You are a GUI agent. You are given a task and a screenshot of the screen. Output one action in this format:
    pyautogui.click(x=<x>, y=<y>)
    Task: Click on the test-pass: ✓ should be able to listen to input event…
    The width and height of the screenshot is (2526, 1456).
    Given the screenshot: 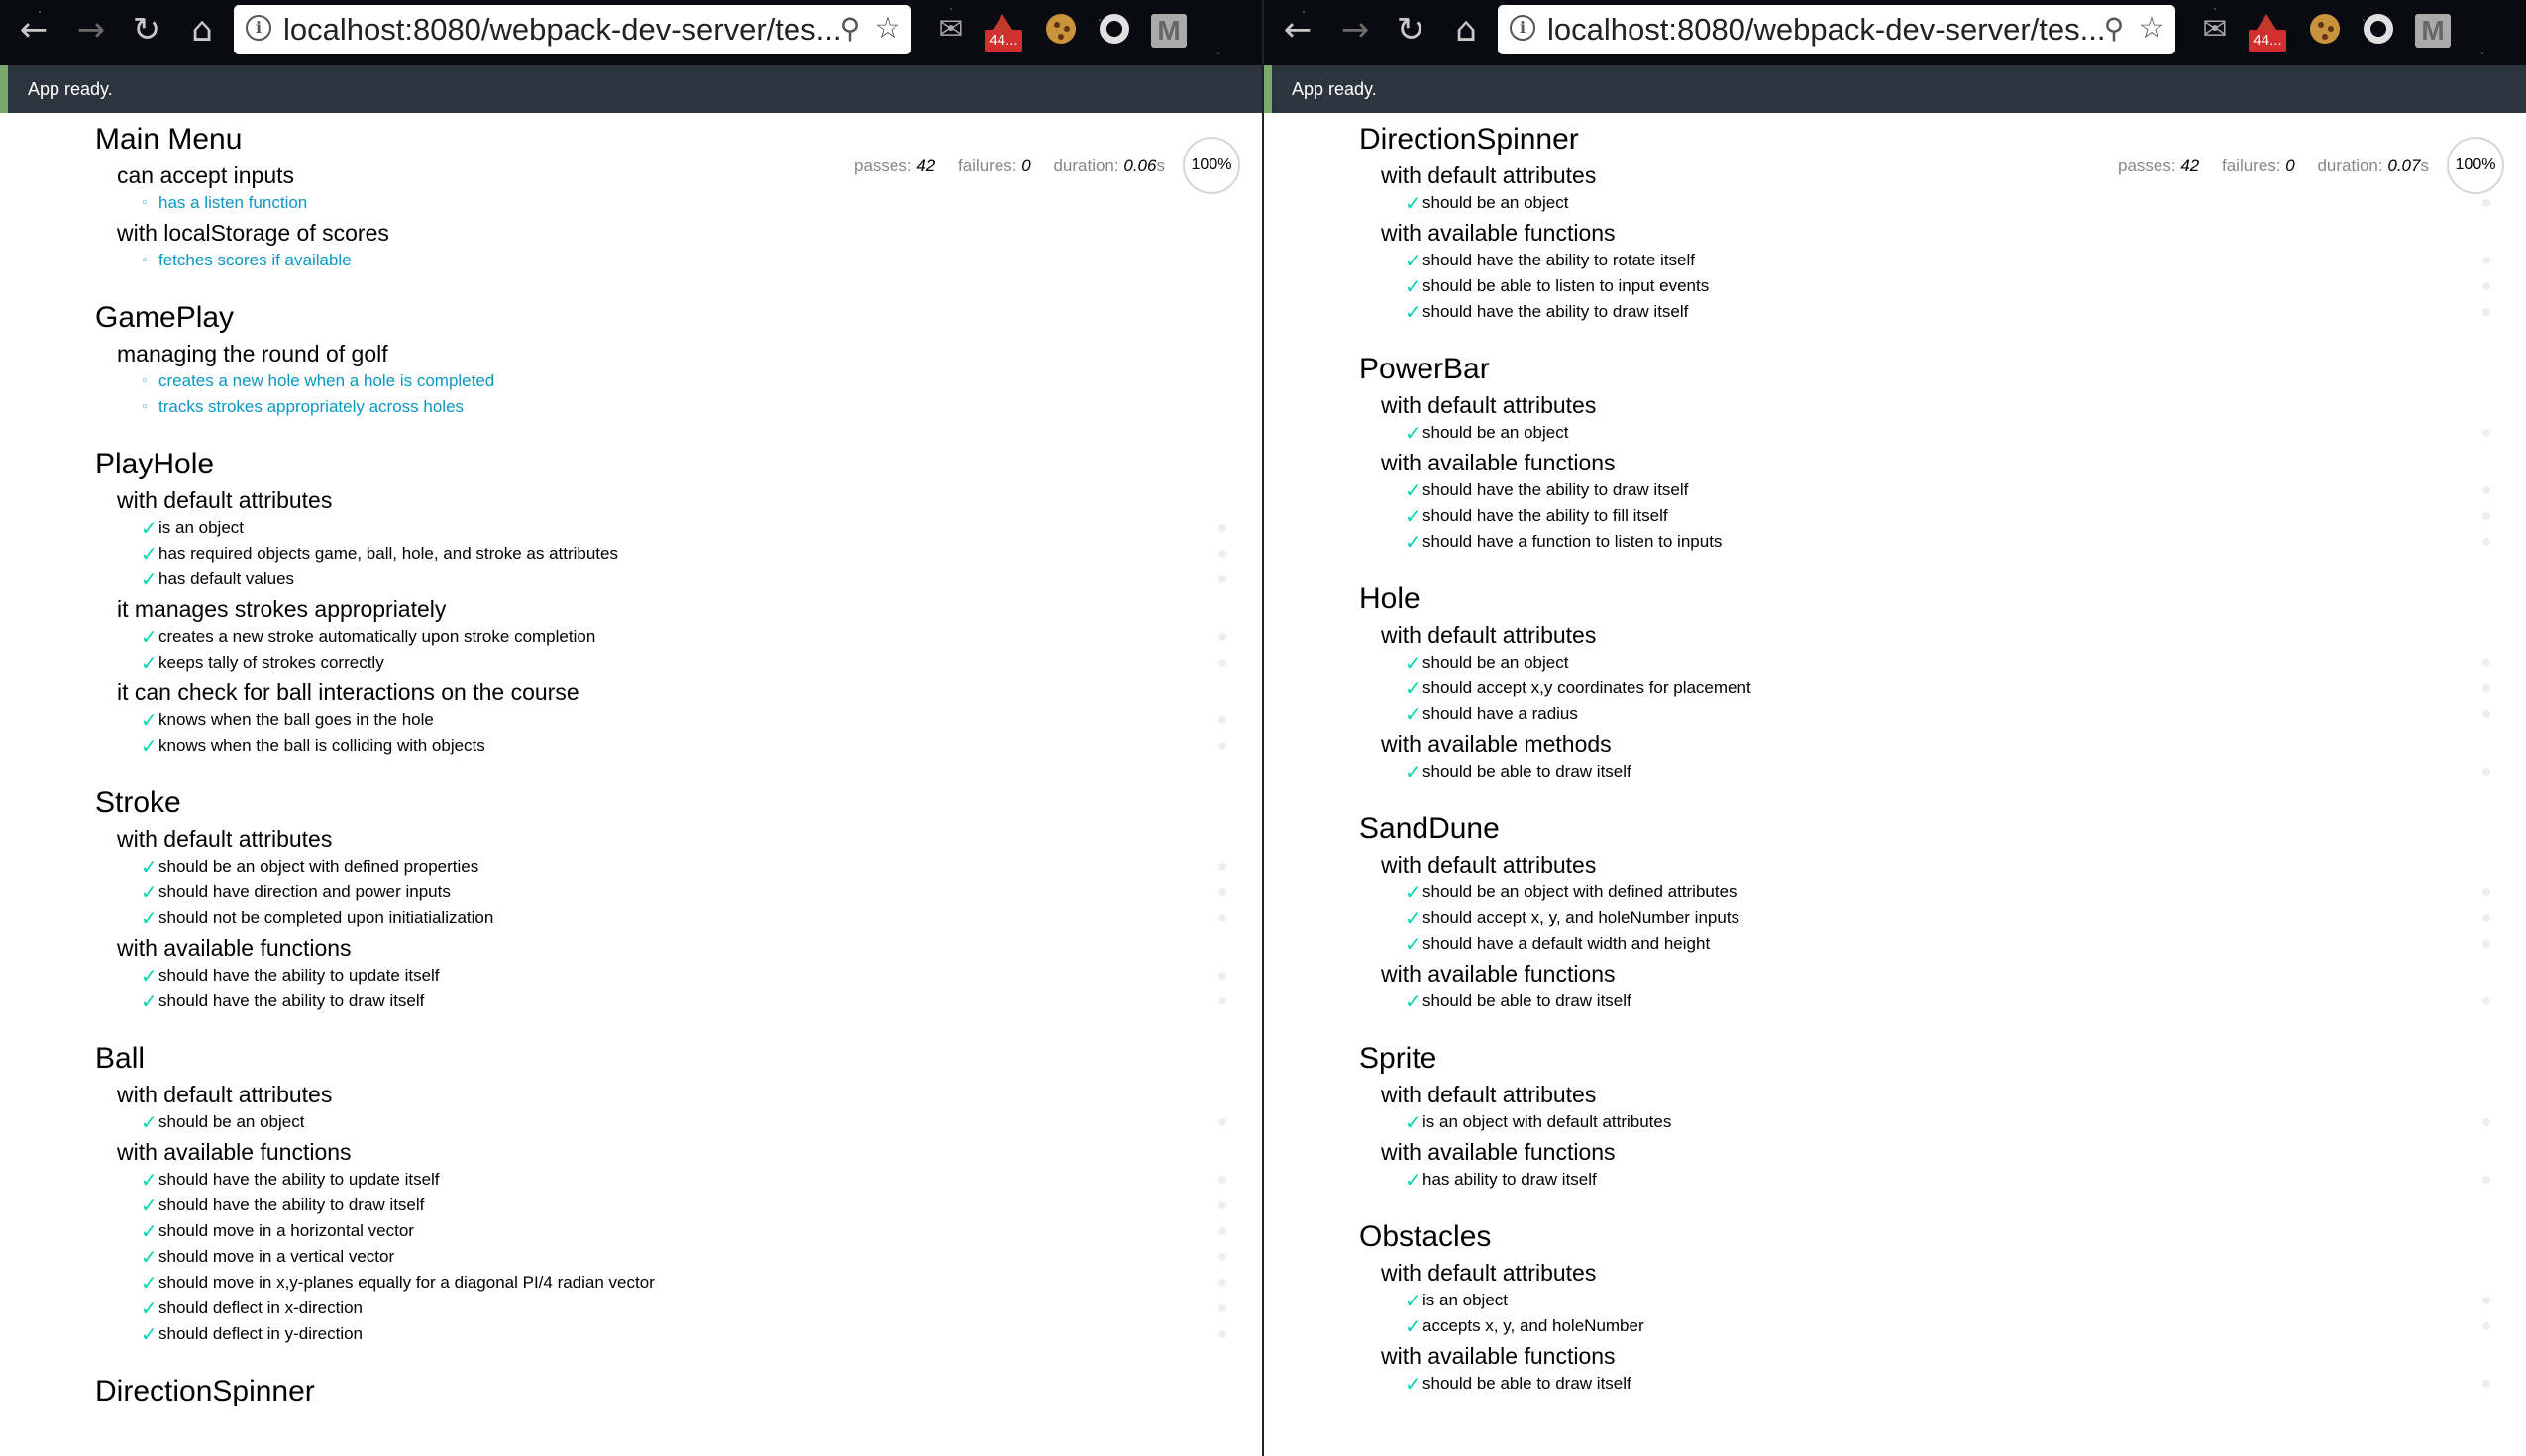 What is the action you would take?
    pyautogui.click(x=1947, y=286)
    